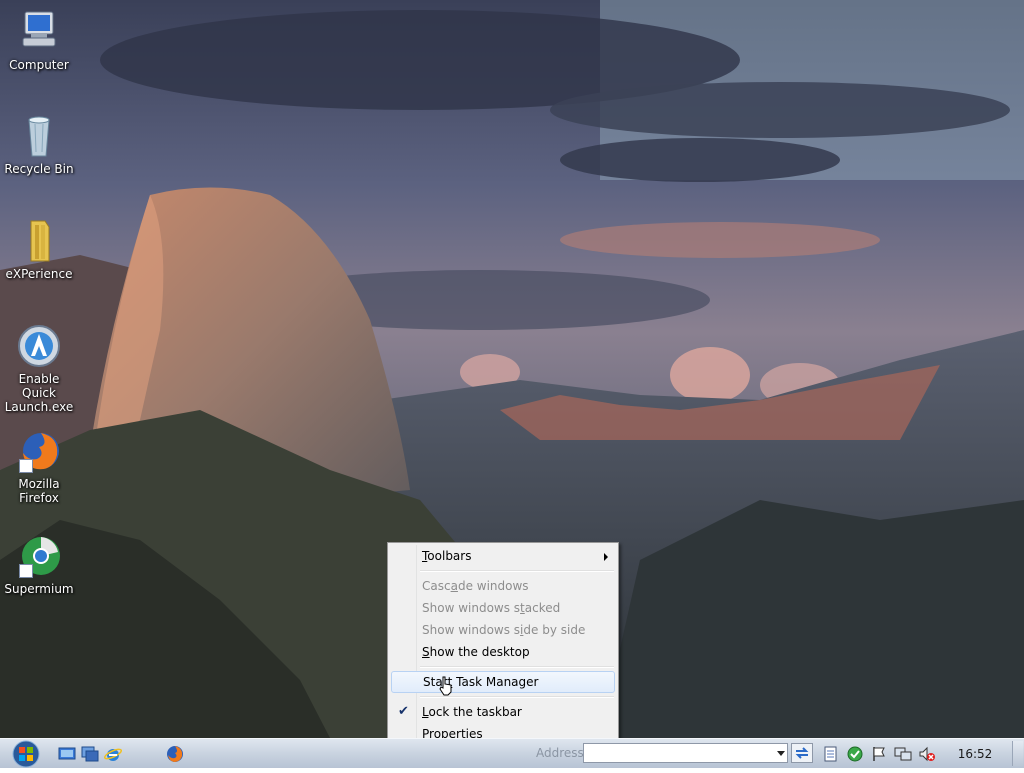  I want to click on menu-item-cascade-windows: Cascade windows, so click(503, 586).